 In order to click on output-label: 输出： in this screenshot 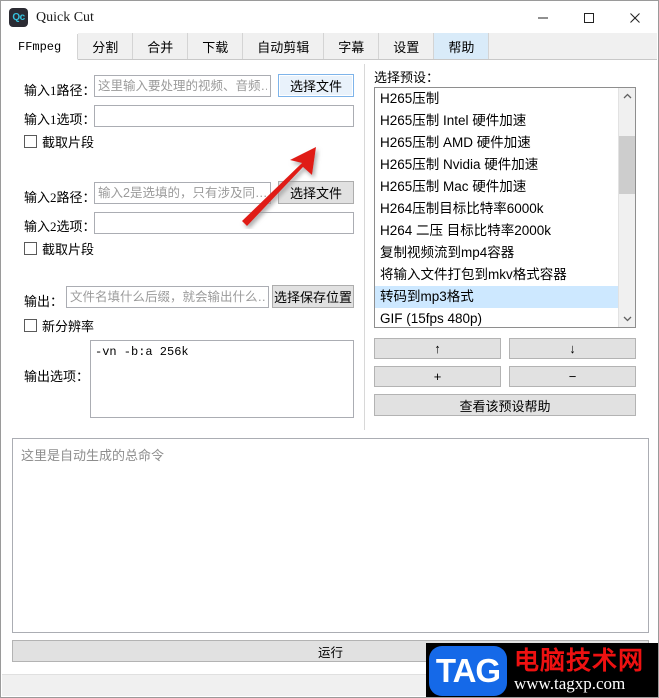, I will do `click(44, 301)`.